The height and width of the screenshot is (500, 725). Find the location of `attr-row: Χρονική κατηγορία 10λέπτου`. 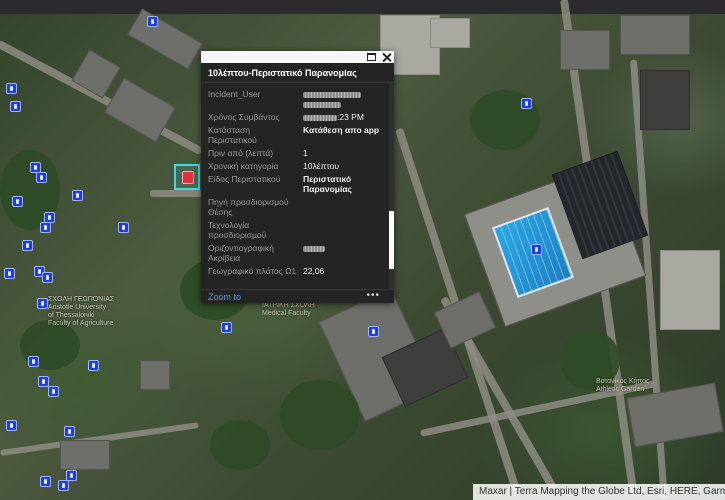

attr-row: Χρονική κατηγορία 10λέπτου is located at coordinates (297, 166).